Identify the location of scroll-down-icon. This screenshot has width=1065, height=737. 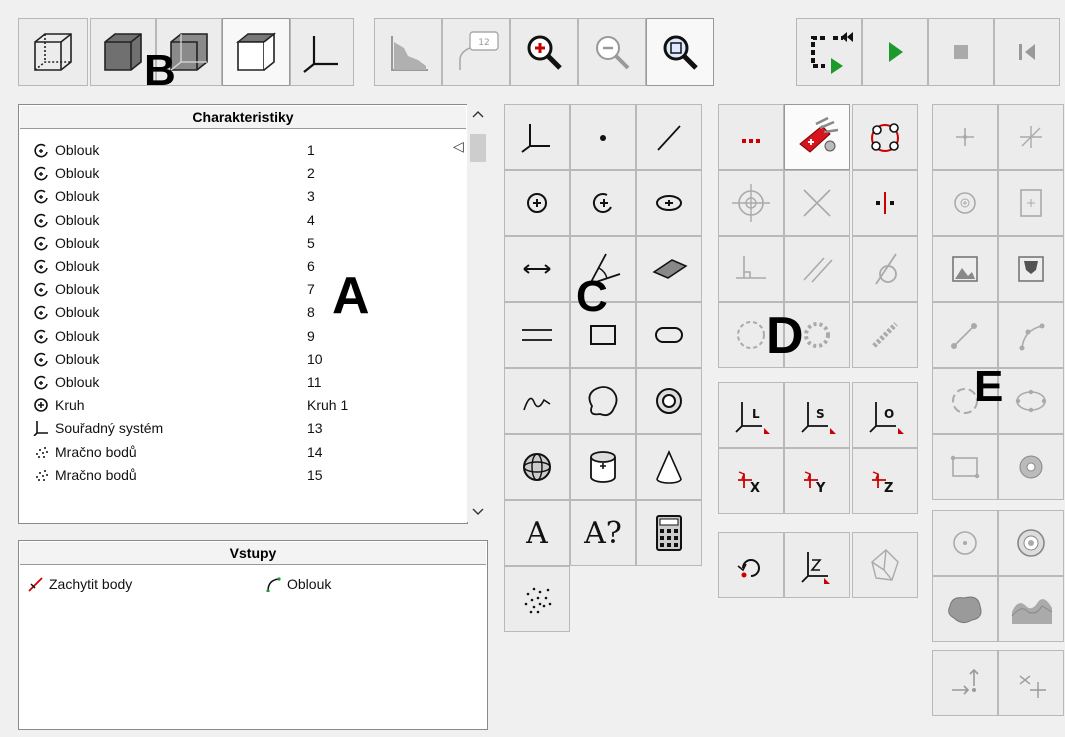
(478, 512).